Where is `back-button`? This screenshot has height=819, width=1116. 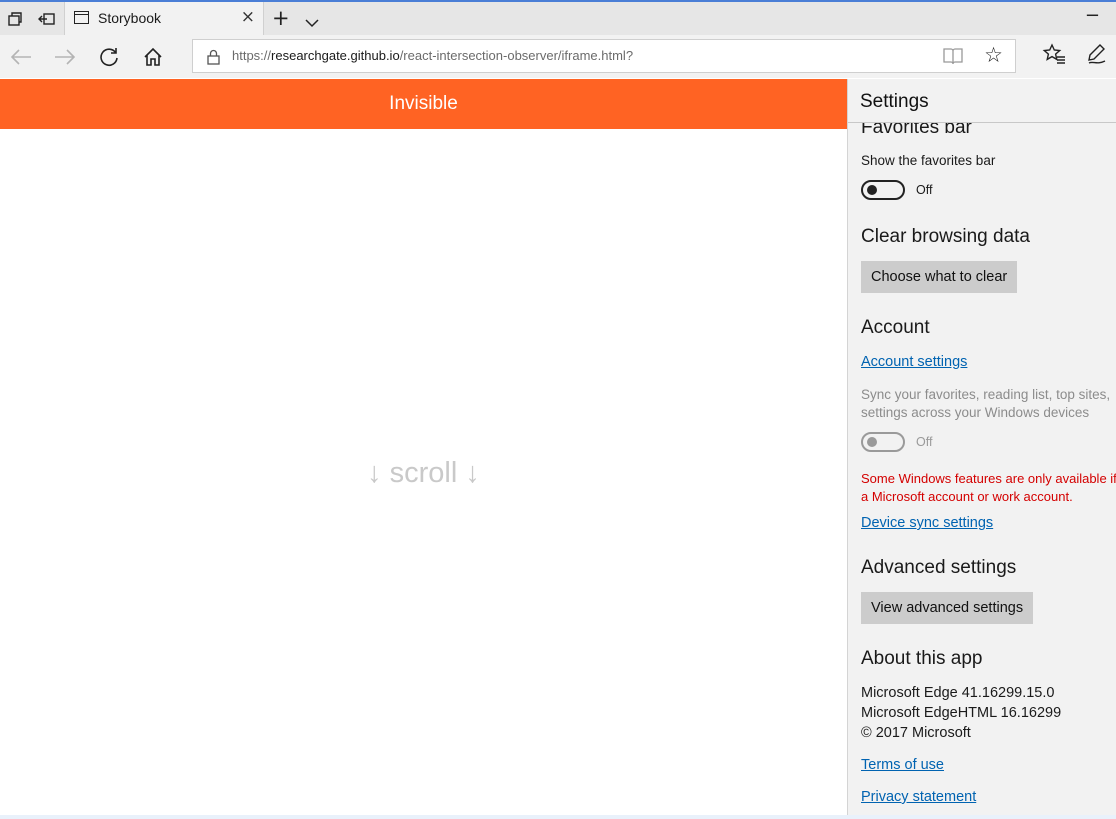
back-button is located at coordinates (21, 57).